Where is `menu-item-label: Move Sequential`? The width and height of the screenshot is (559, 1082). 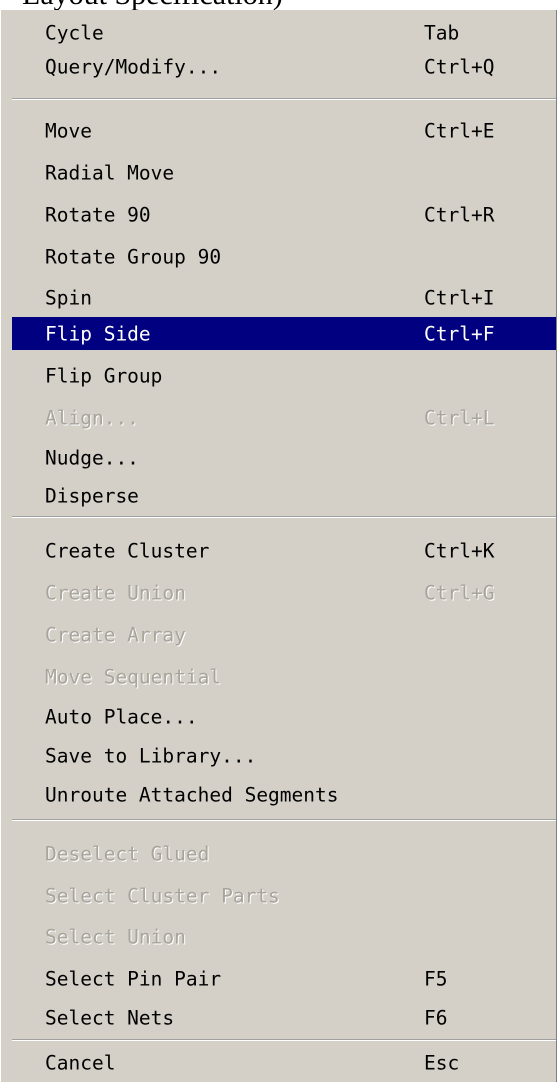
menu-item-label: Move Sequential is located at coordinates (133, 676).